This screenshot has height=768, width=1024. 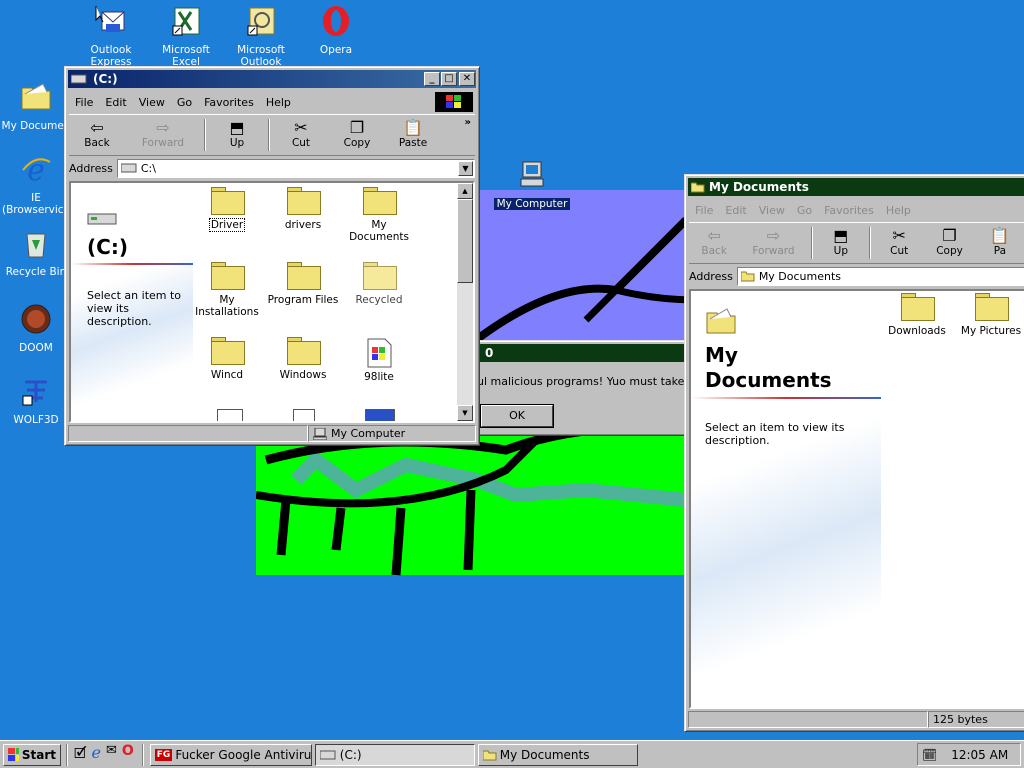 What do you see at coordinates (148, 168) in the screenshot?
I see `address-value: C:\` at bounding box center [148, 168].